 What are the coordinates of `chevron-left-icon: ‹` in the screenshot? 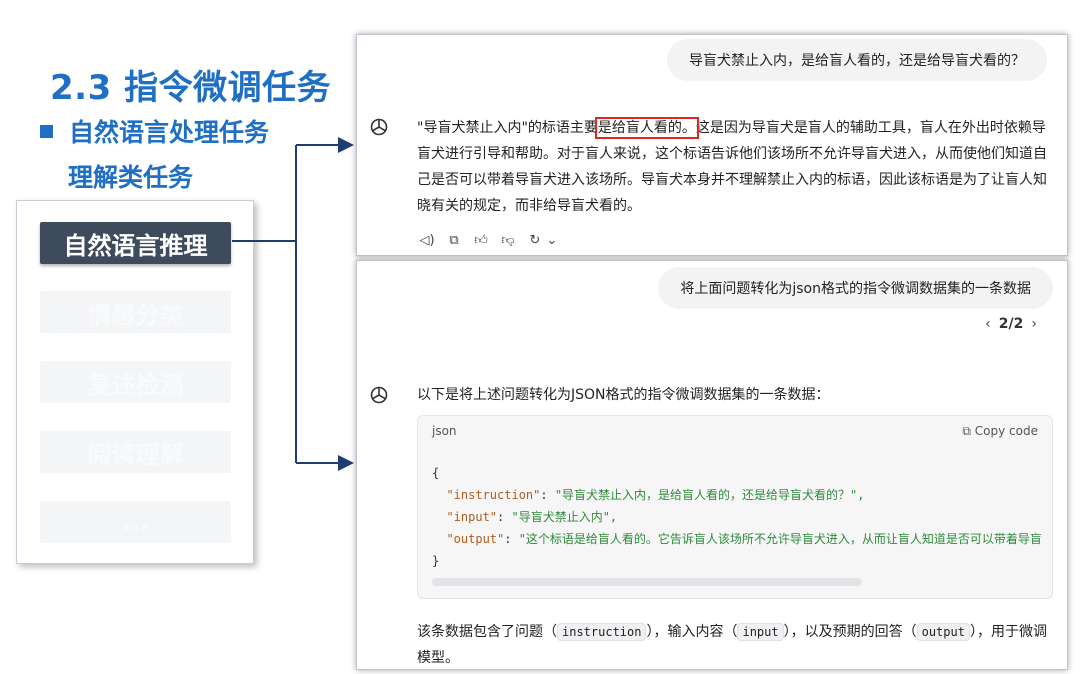 It's located at (988, 324).